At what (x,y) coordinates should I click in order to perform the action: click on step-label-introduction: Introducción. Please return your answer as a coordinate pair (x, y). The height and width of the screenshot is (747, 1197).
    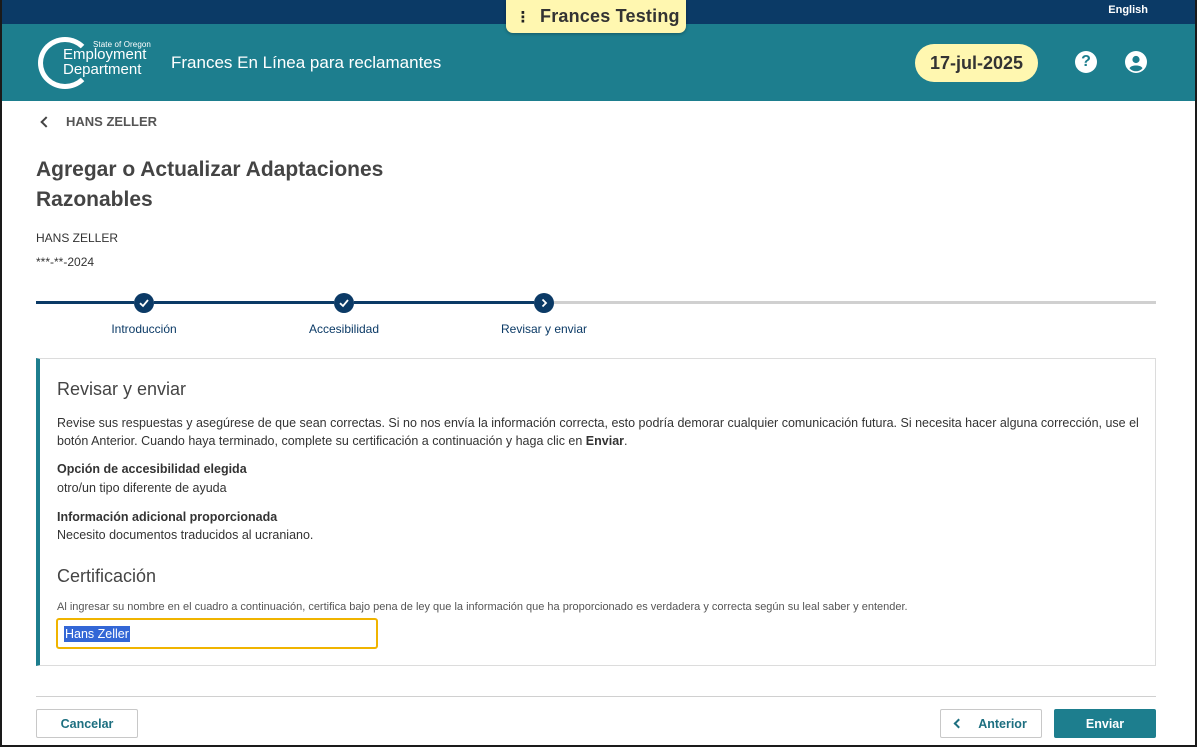
    Looking at the image, I should click on (144, 329).